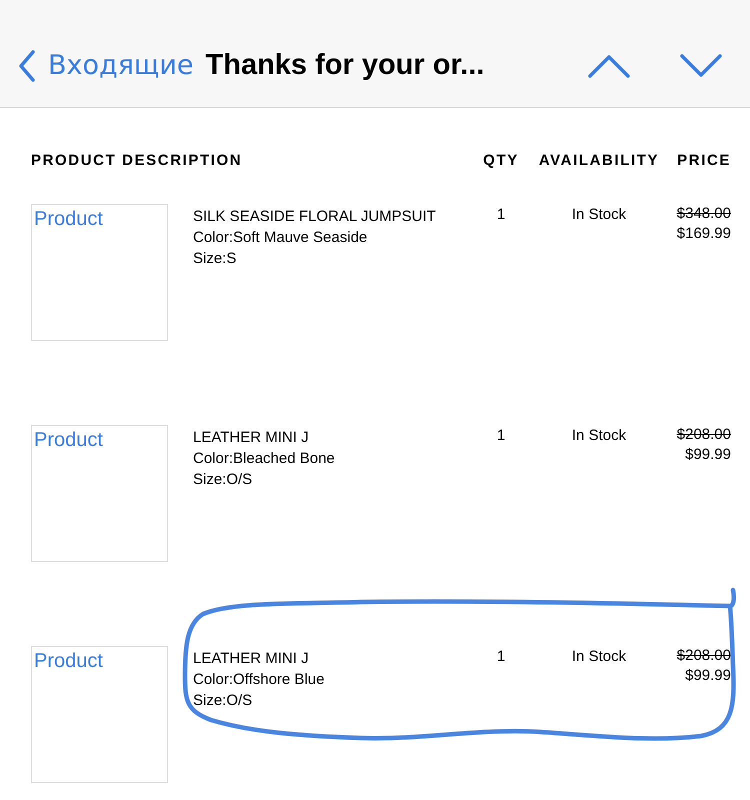  Describe the element at coordinates (315, 217) in the screenshot. I see `product-name: SILK SEASIDE FLORAL JUMPSUIT` at that location.